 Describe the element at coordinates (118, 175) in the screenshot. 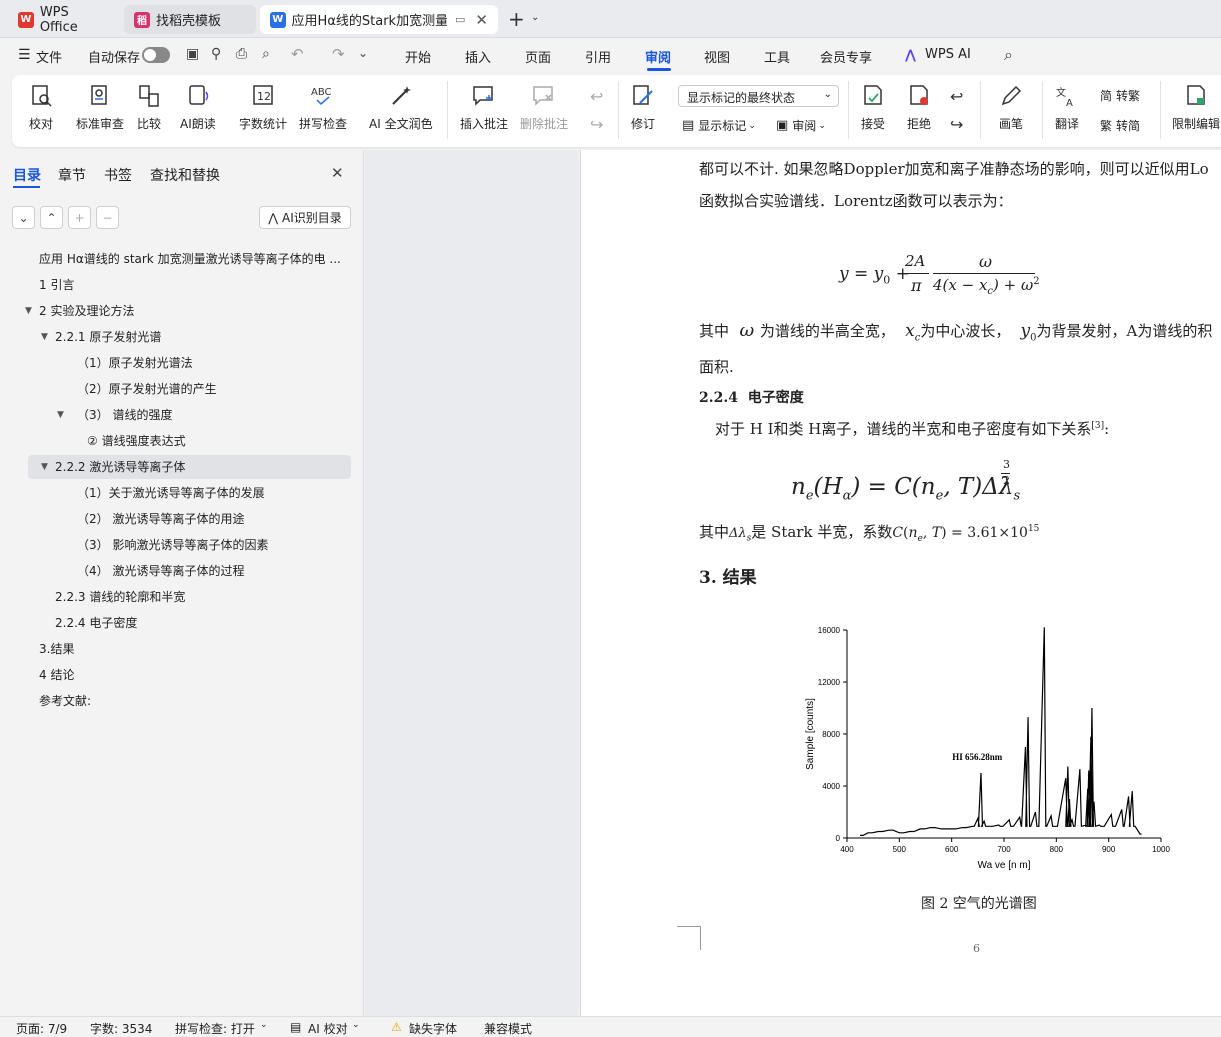

I see `tab-bookmarks: 书签` at that location.